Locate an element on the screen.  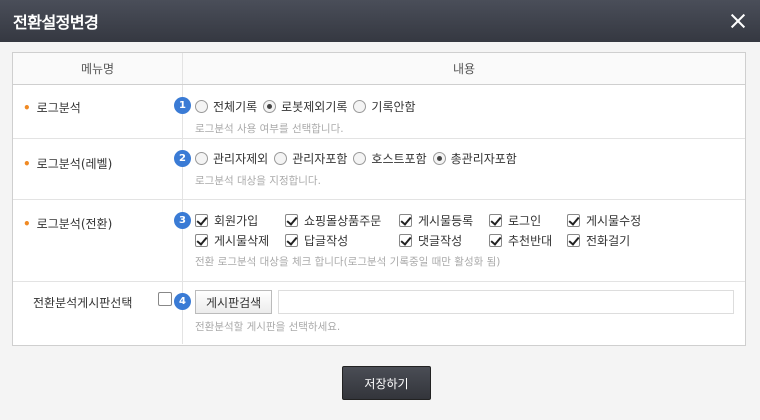
radio-include-admin: 관리자포함 is located at coordinates (310, 158).